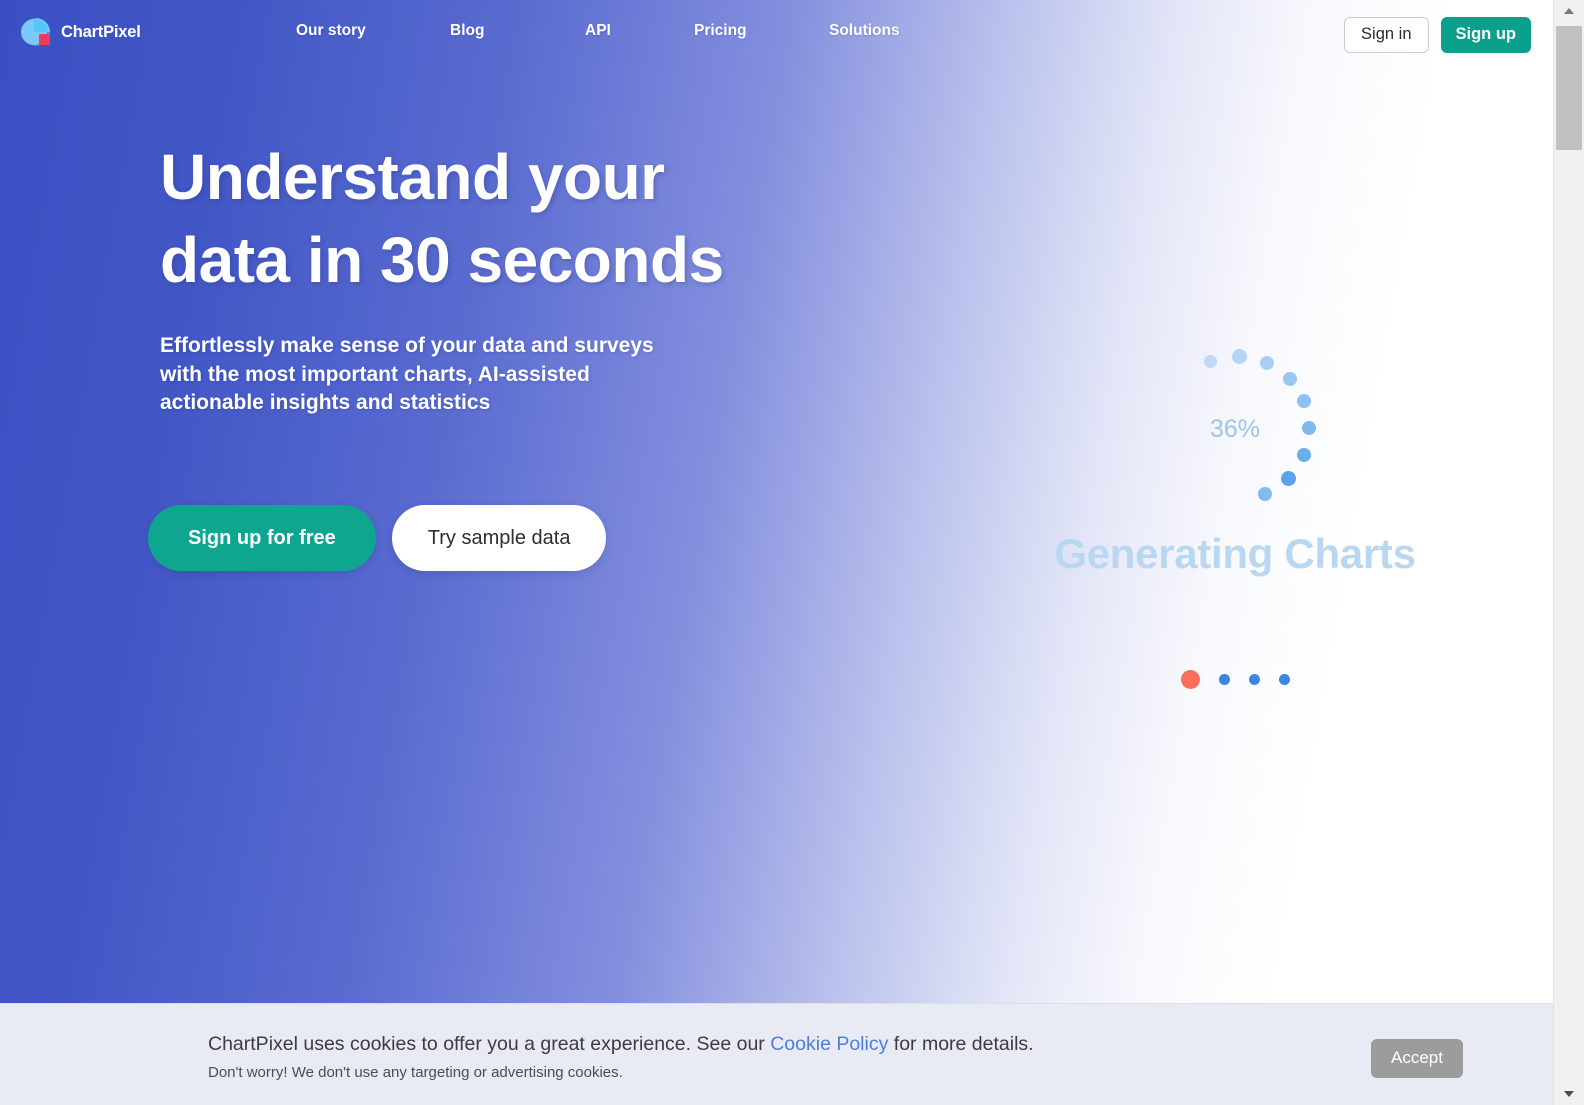 The width and height of the screenshot is (1584, 1105). I want to click on cookie-message-after: for more details., so click(961, 1044).